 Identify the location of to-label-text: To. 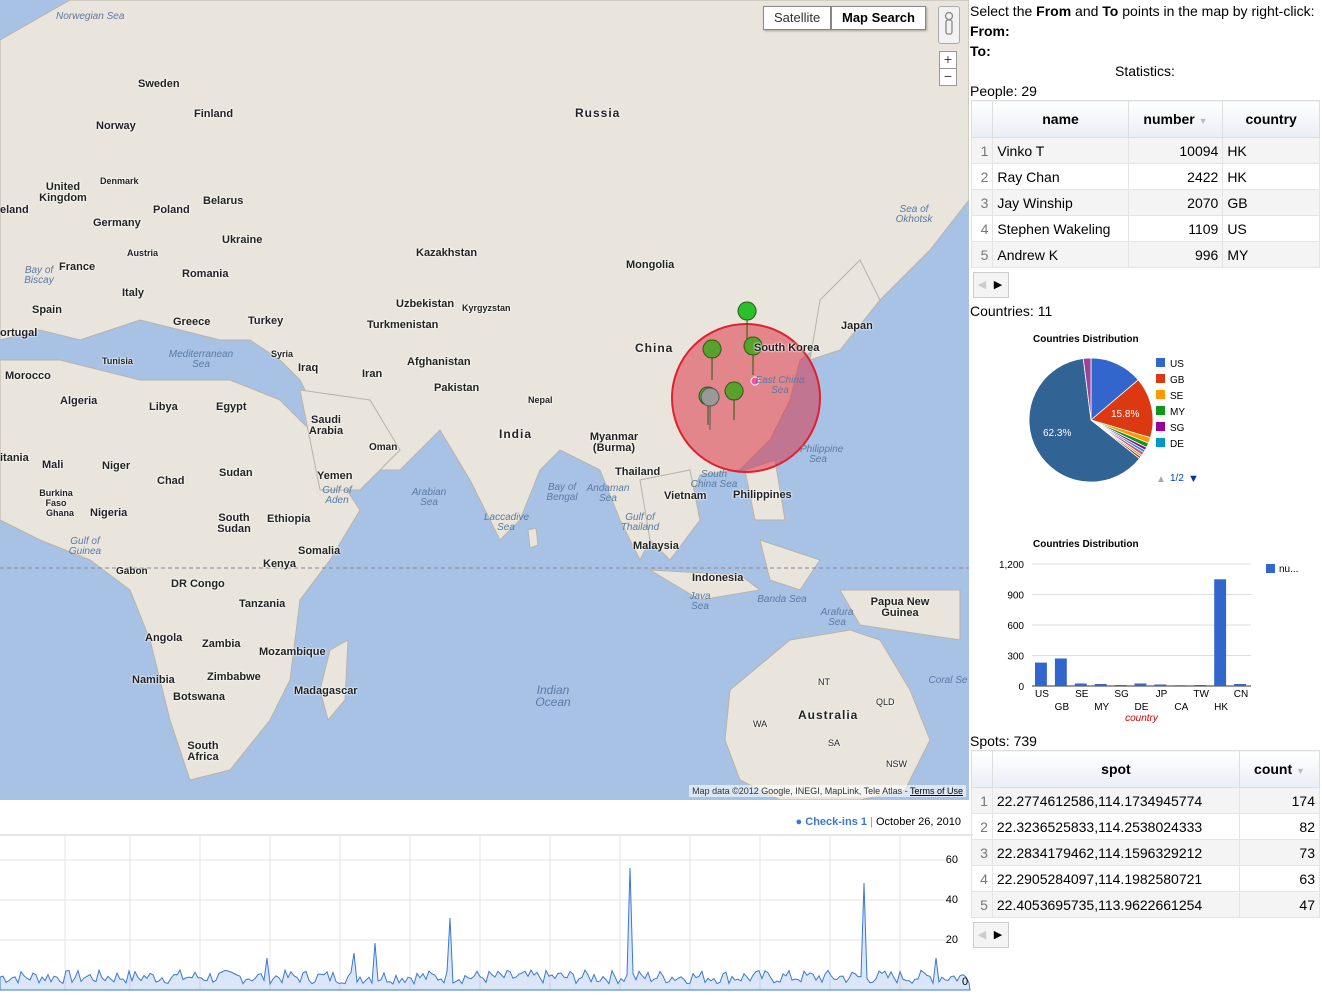
(978, 51).